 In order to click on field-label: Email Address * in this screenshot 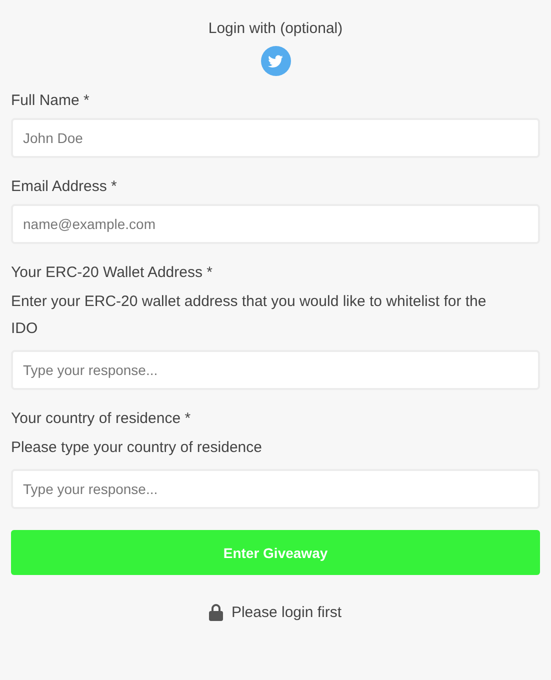, I will do `click(64, 186)`.